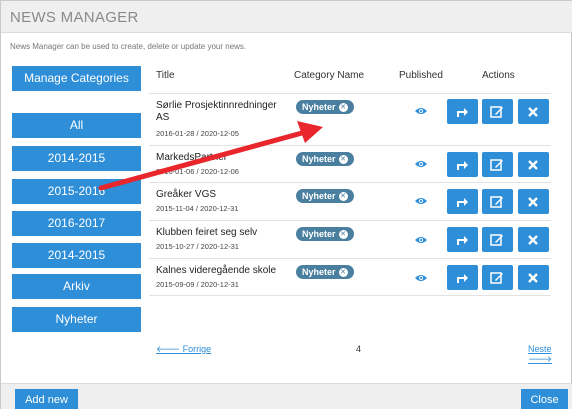 This screenshot has height=409, width=572. I want to click on news-dates: 2015-09-09 / 2020-12-31, so click(197, 284).